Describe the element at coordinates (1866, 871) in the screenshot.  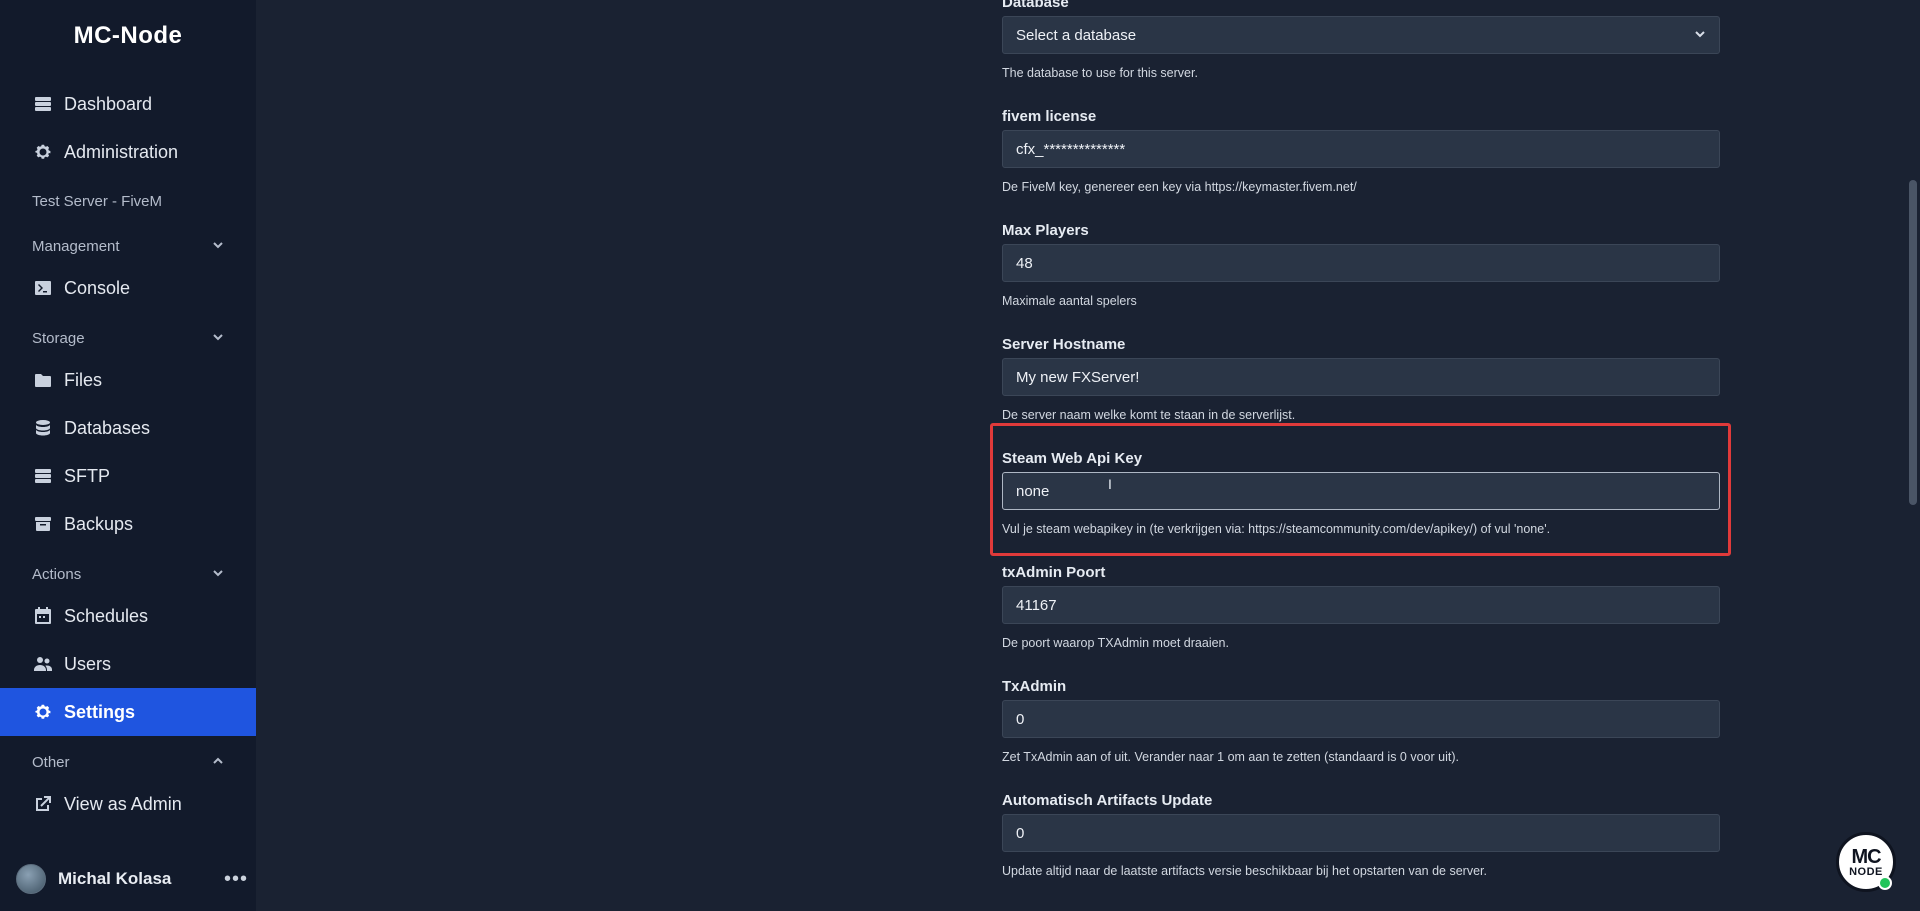
I see `logo-text: NODE` at that location.